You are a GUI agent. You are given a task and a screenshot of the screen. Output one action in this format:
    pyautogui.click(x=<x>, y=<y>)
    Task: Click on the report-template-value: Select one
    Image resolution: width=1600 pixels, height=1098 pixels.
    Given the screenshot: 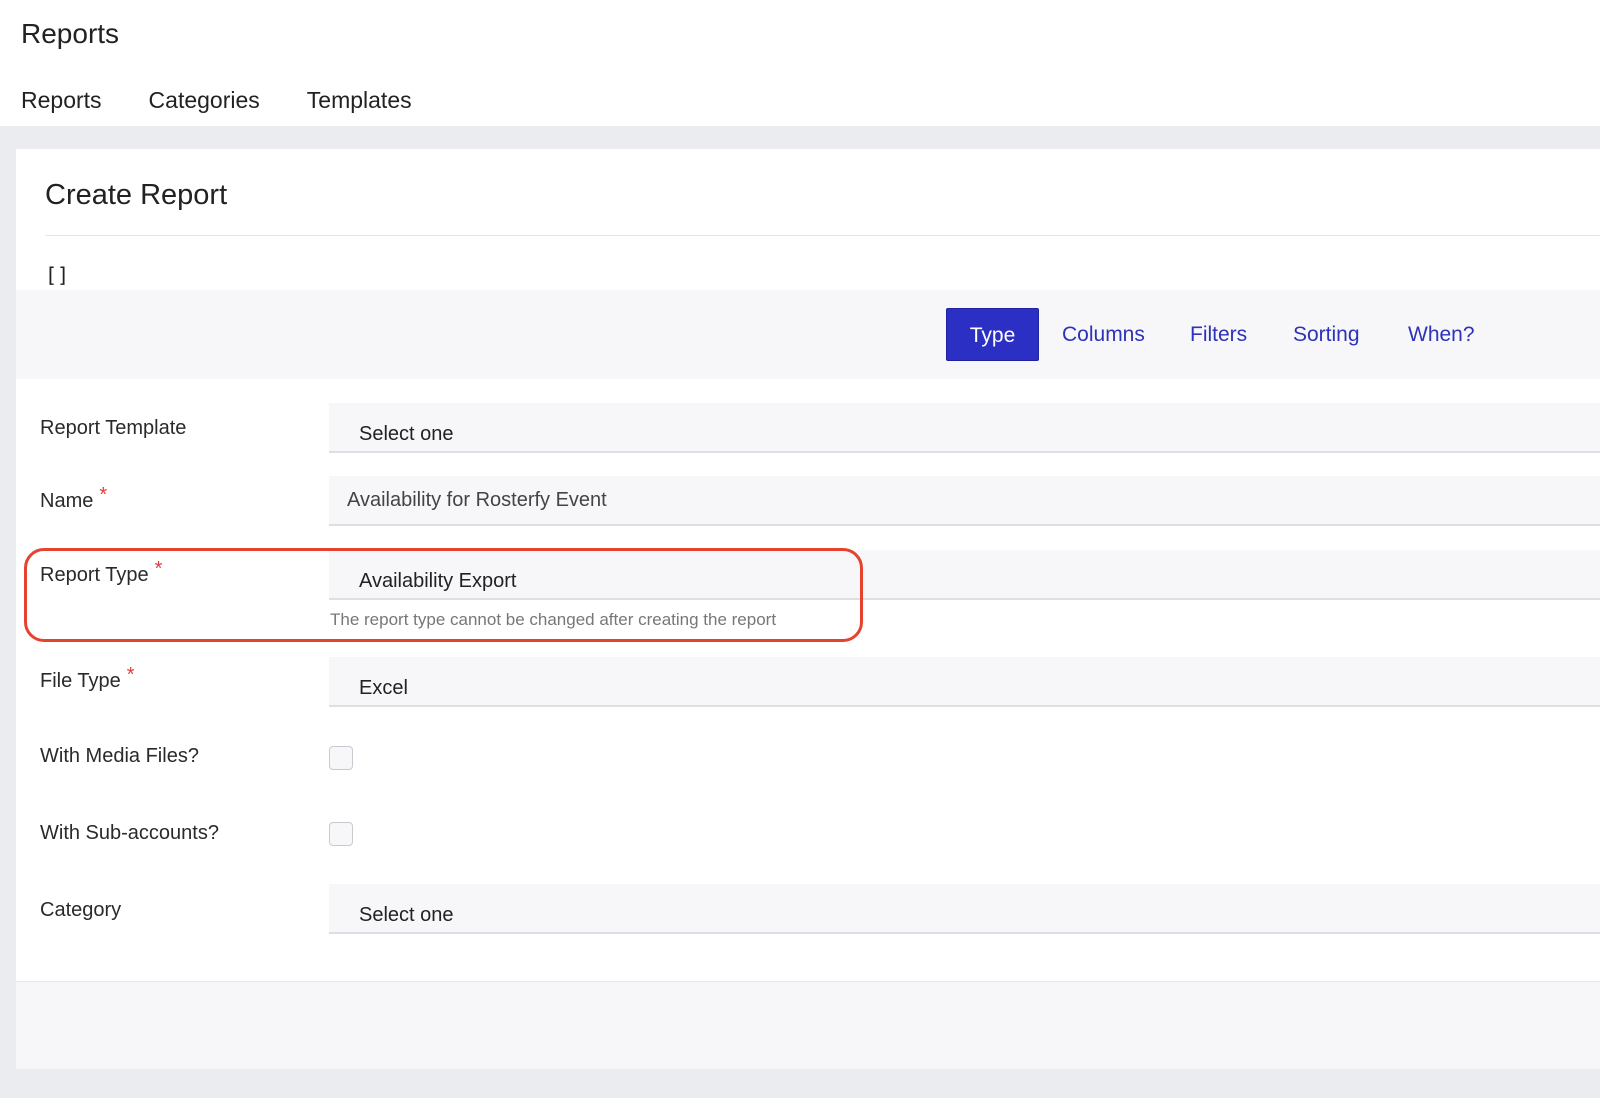 What is the action you would take?
    pyautogui.click(x=406, y=434)
    